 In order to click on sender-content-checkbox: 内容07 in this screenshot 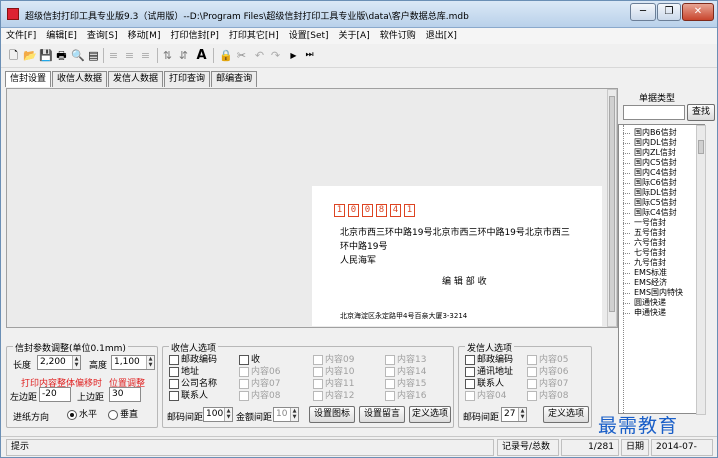, I will do `click(547, 384)`.